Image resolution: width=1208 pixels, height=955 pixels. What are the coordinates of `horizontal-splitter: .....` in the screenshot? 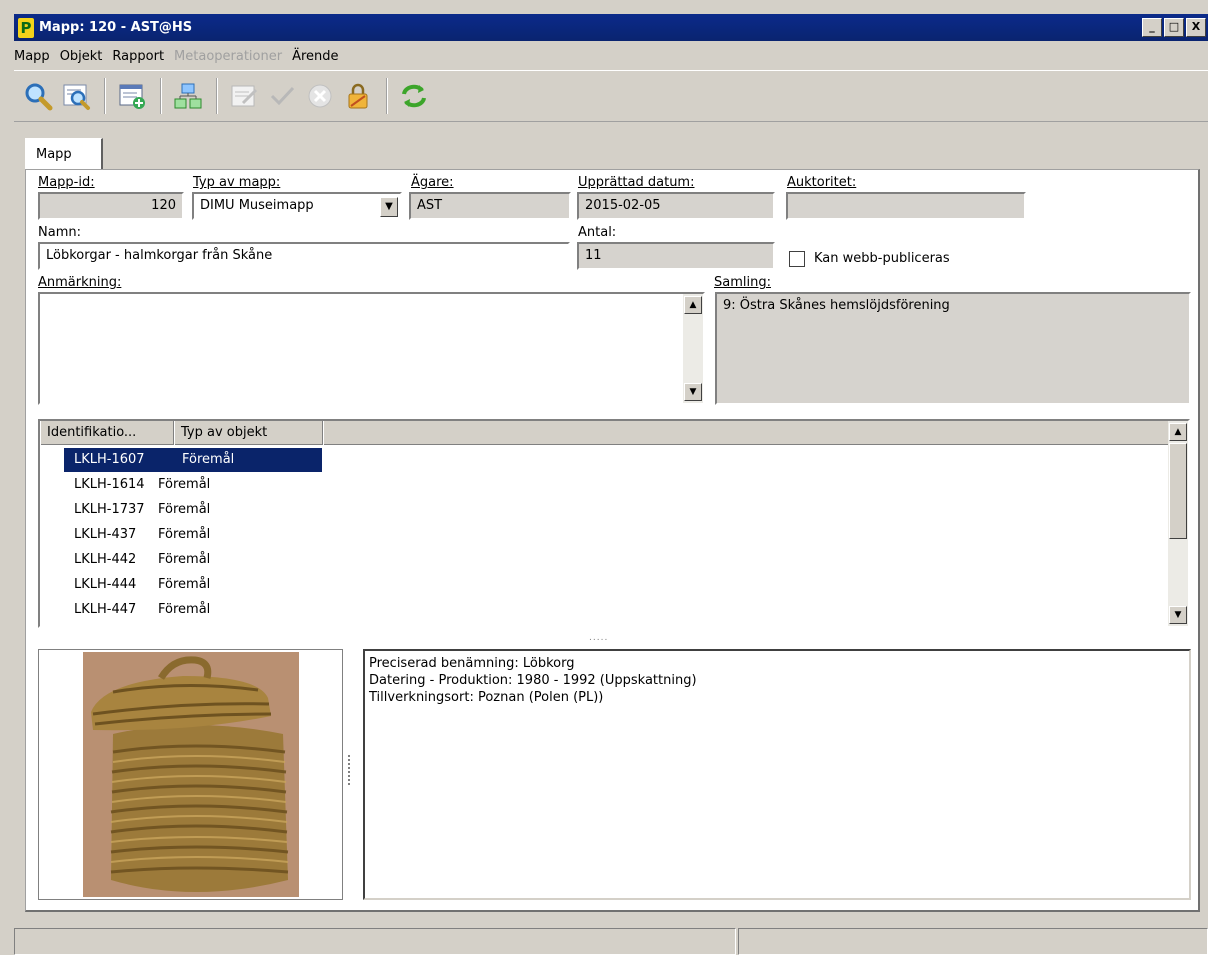 It's located at (598, 638).